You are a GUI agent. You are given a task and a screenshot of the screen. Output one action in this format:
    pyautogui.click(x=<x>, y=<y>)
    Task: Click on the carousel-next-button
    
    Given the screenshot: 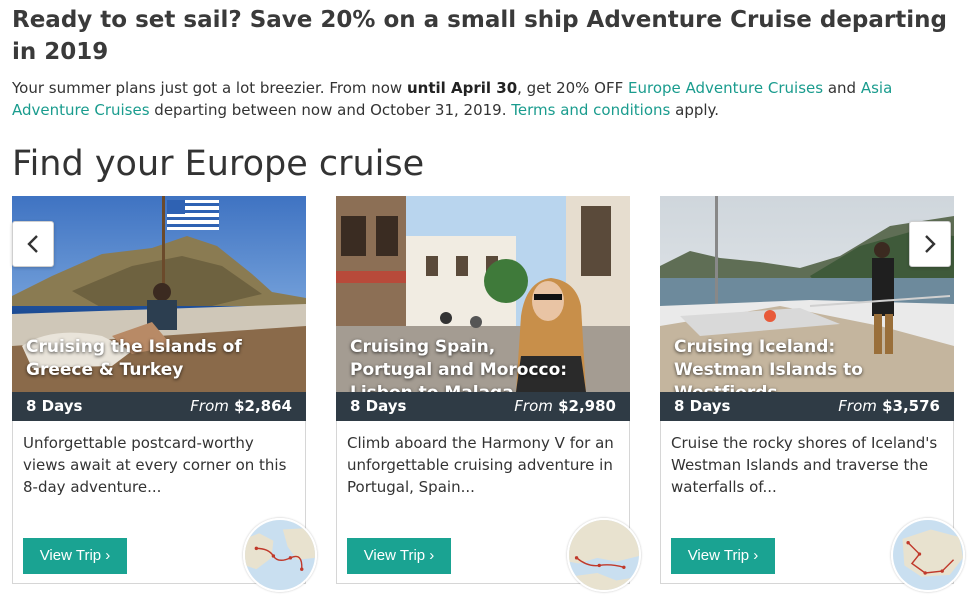 What is the action you would take?
    pyautogui.click(x=930, y=244)
    